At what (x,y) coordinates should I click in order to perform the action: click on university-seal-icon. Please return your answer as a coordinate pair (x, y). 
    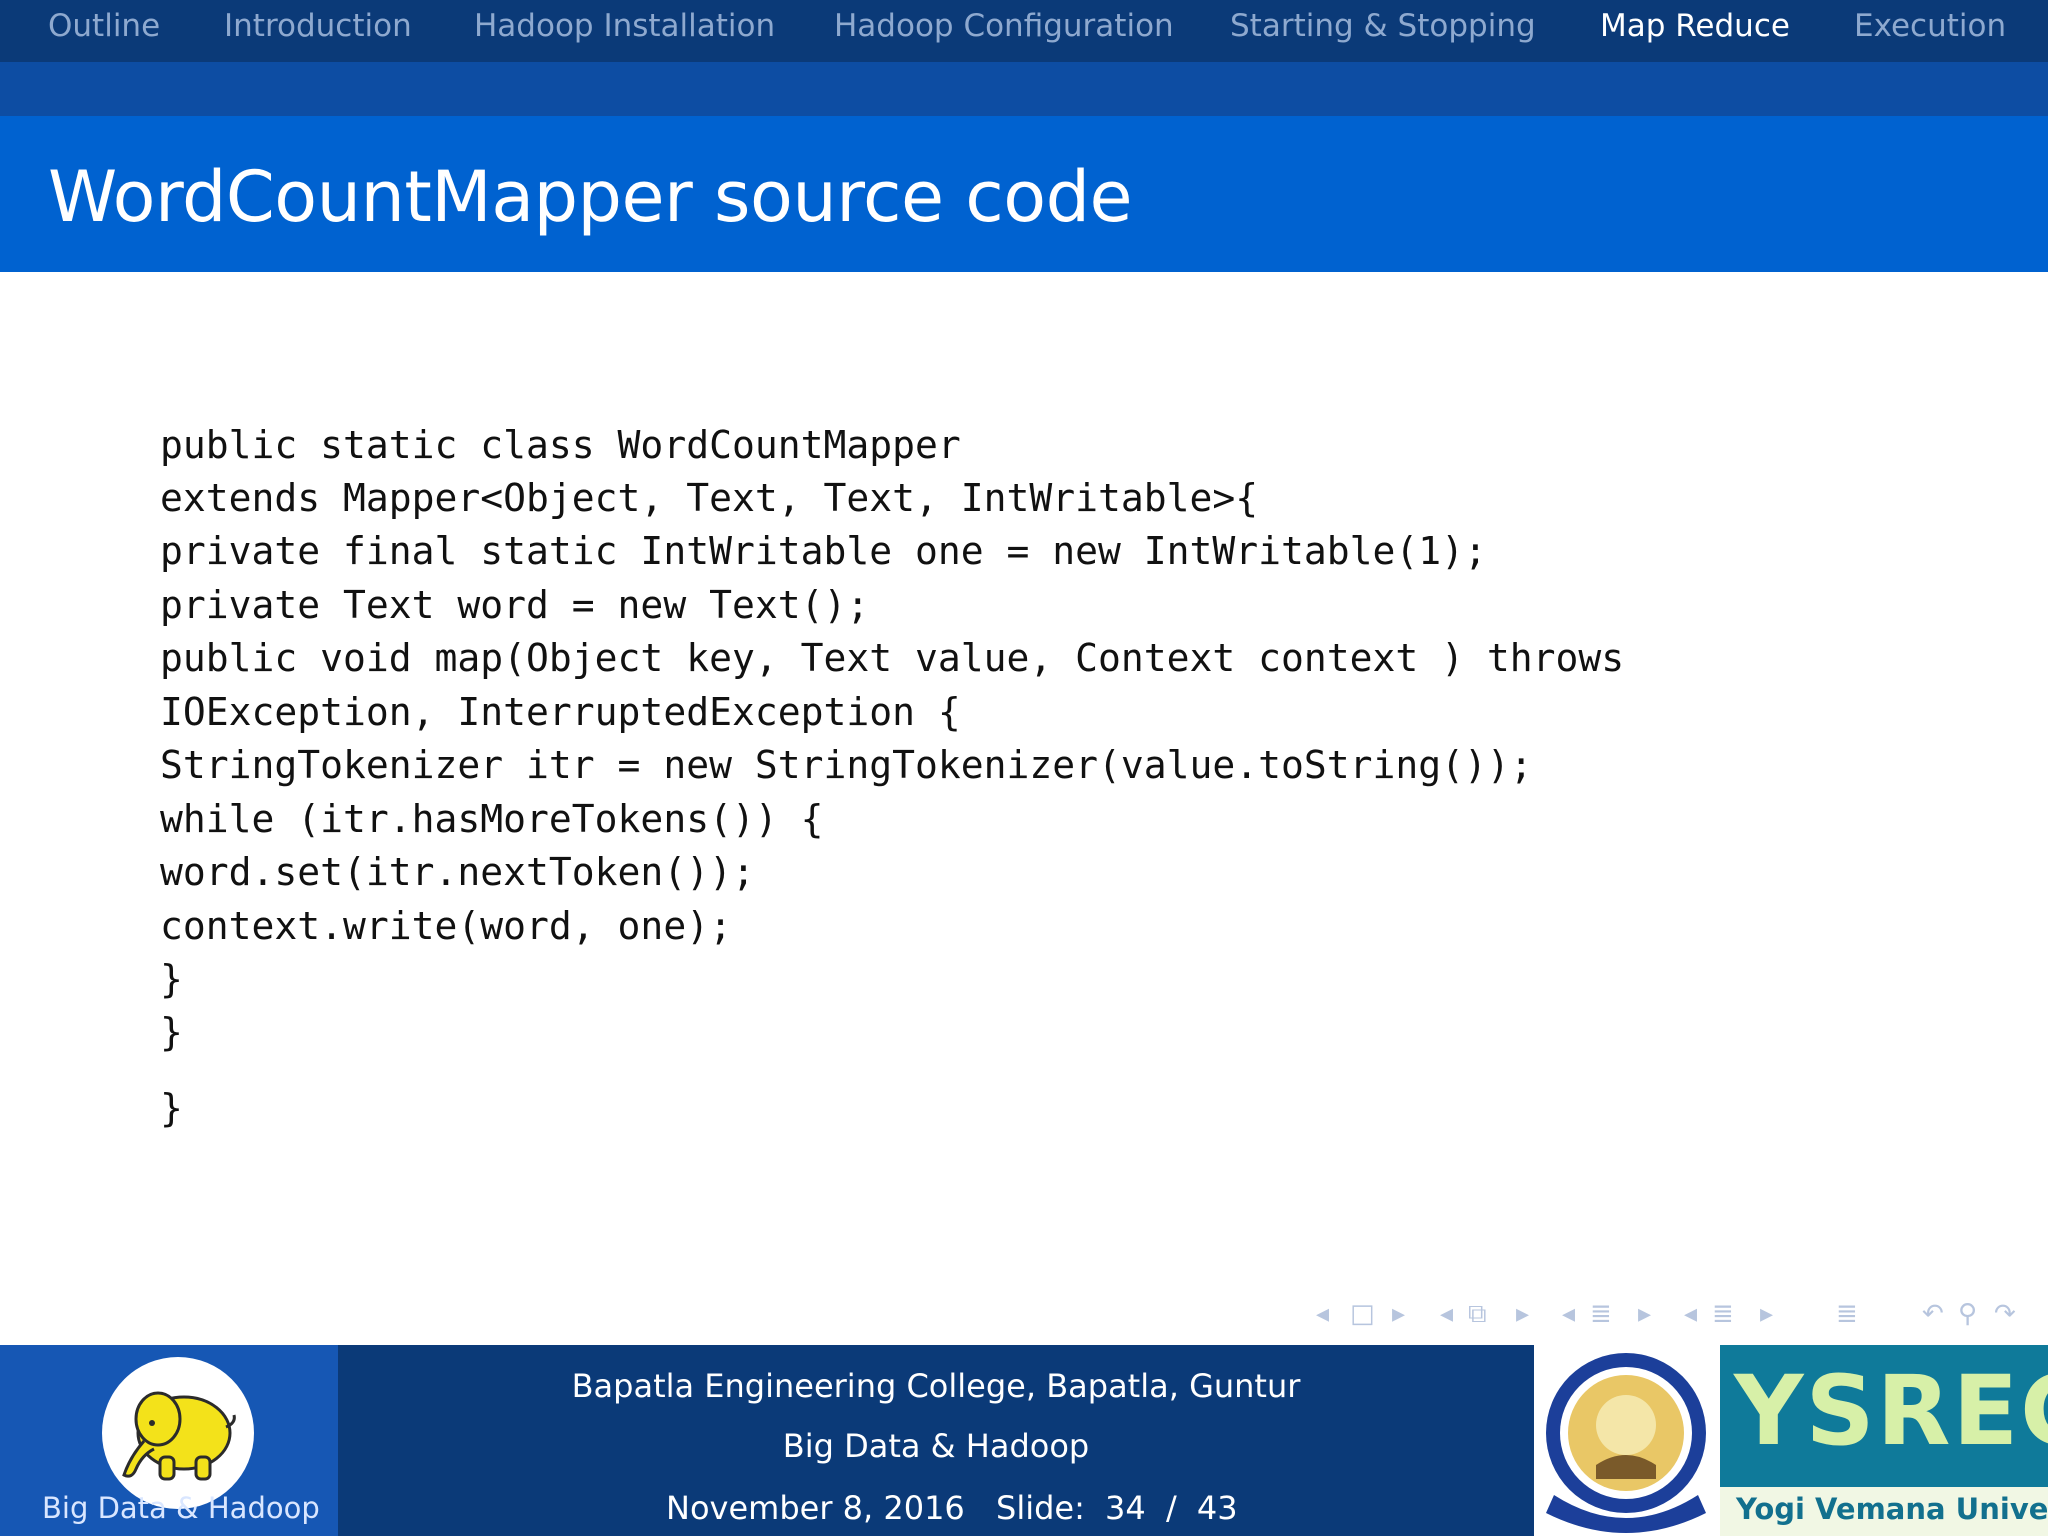
    Looking at the image, I should click on (1626, 1443).